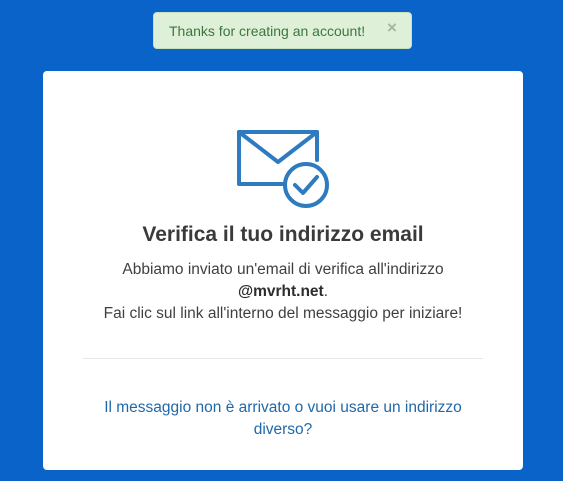 This screenshot has height=481, width=563. Describe the element at coordinates (392, 27) in the screenshot. I see `close-icon: ×` at that location.